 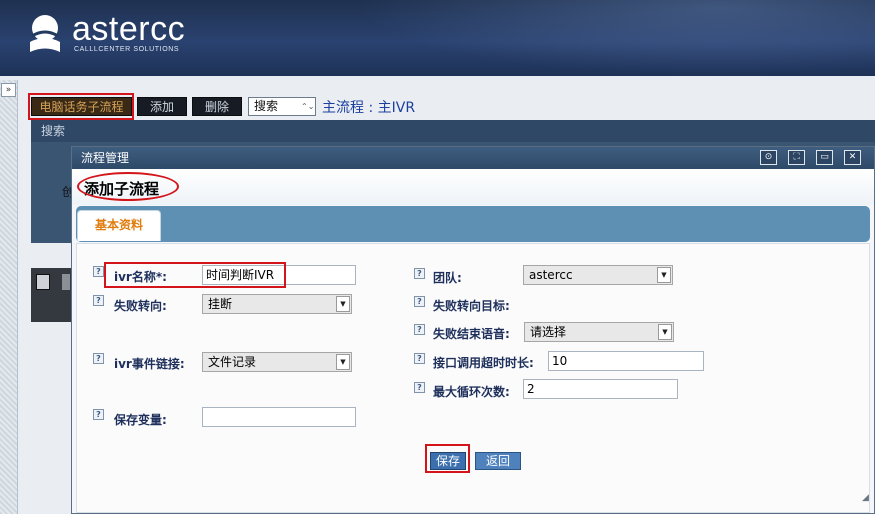 What do you see at coordinates (600, 389) in the screenshot?
I see `max-loop-input: 2` at bounding box center [600, 389].